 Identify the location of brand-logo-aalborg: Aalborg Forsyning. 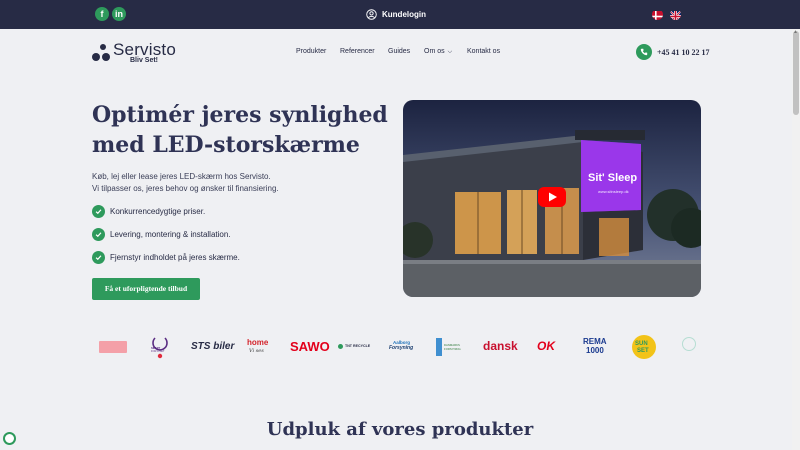
(401, 345).